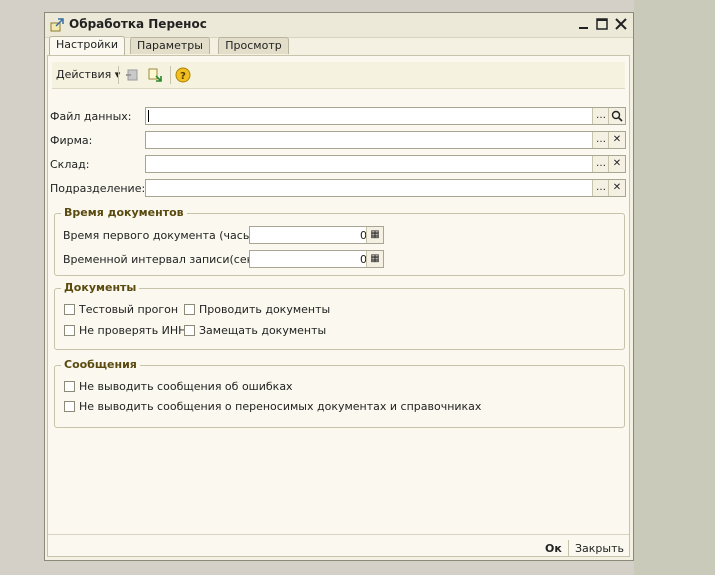 The image size is (715, 575). I want to click on tab-settings: Настройки, so click(87, 45).